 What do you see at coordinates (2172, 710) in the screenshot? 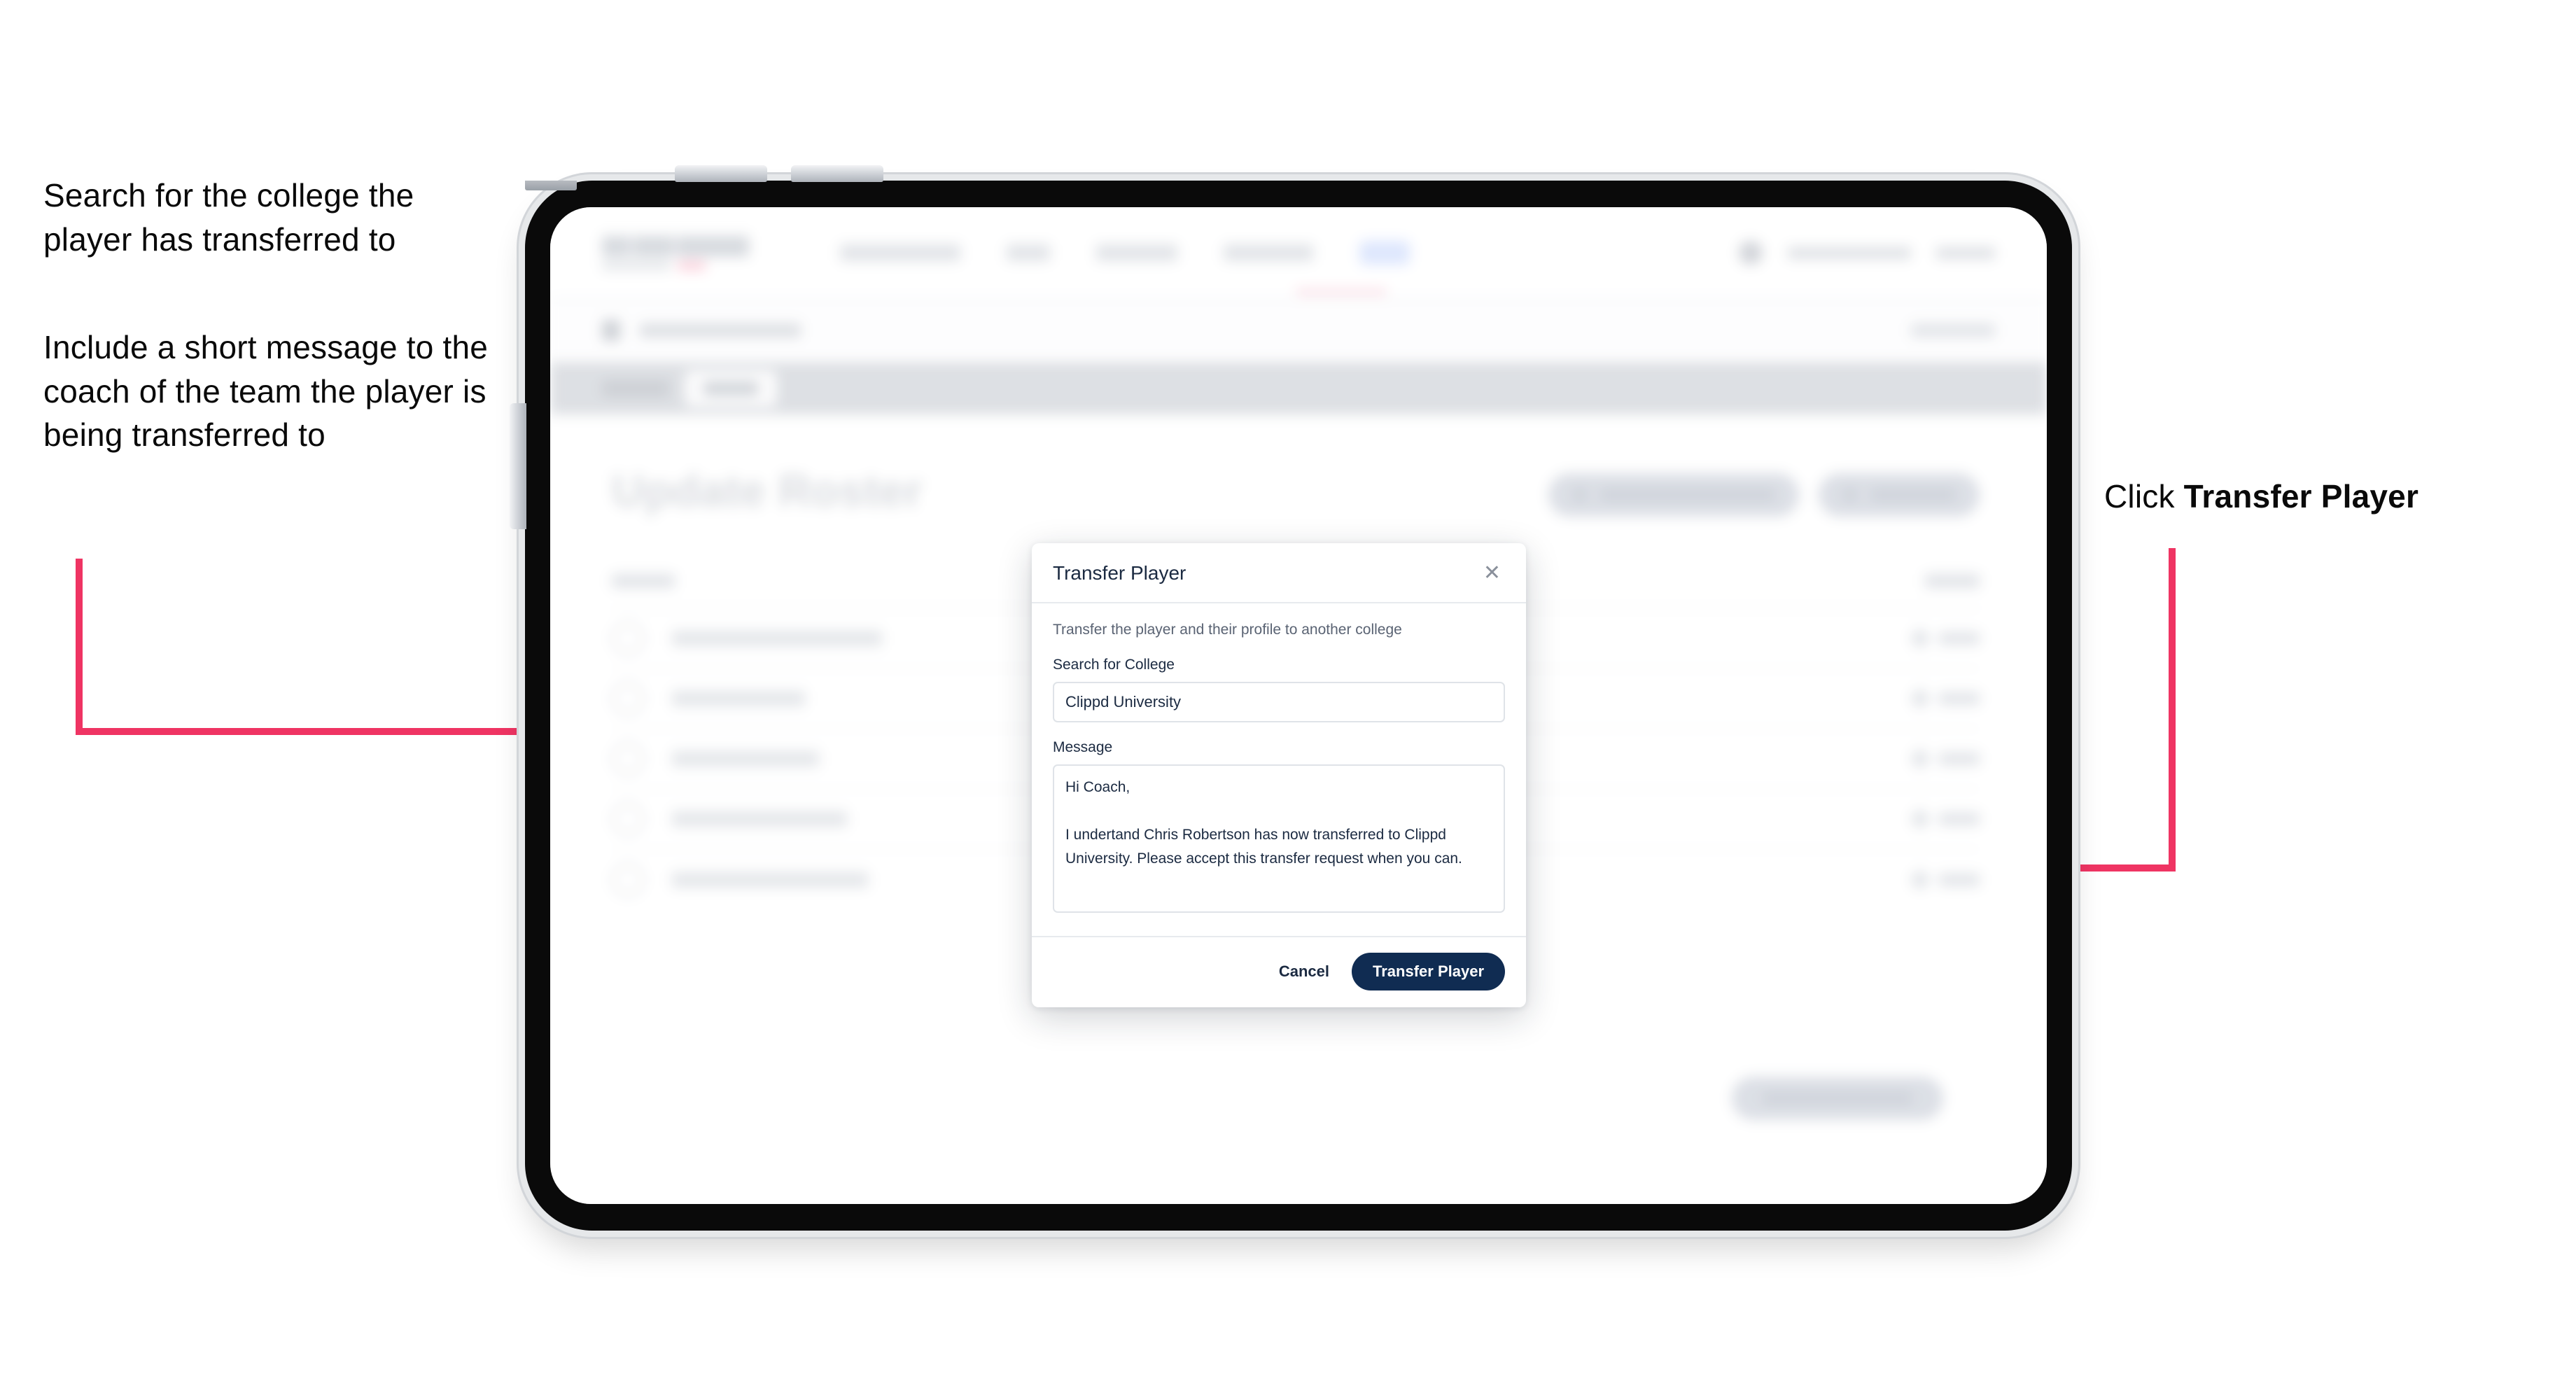
I see `annotation-line-right-vertical` at bounding box center [2172, 710].